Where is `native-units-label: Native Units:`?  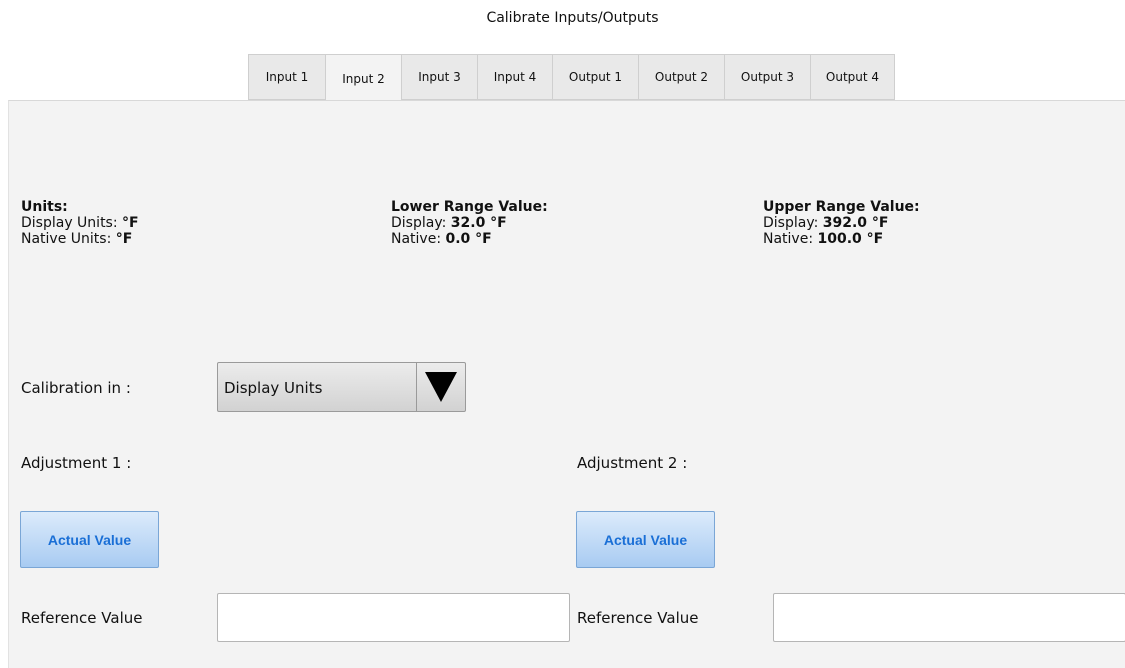 native-units-label: Native Units: is located at coordinates (68, 239).